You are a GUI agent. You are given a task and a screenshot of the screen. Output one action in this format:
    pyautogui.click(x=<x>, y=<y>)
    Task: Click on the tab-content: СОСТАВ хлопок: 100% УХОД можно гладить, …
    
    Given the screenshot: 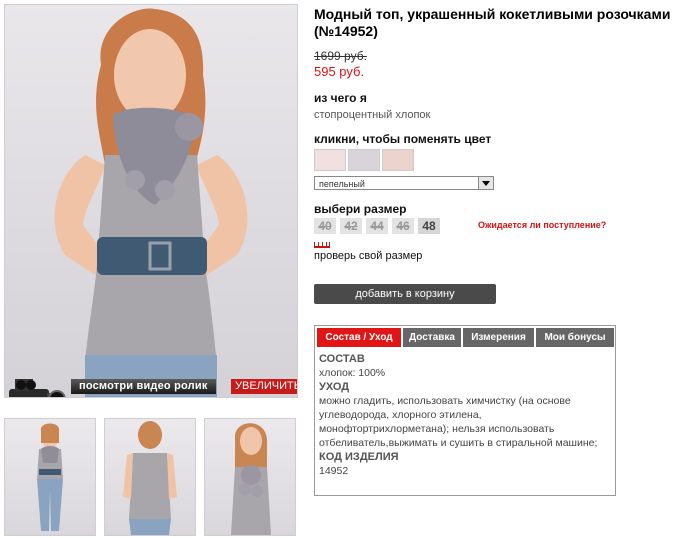 What is the action you would take?
    pyautogui.click(x=465, y=415)
    